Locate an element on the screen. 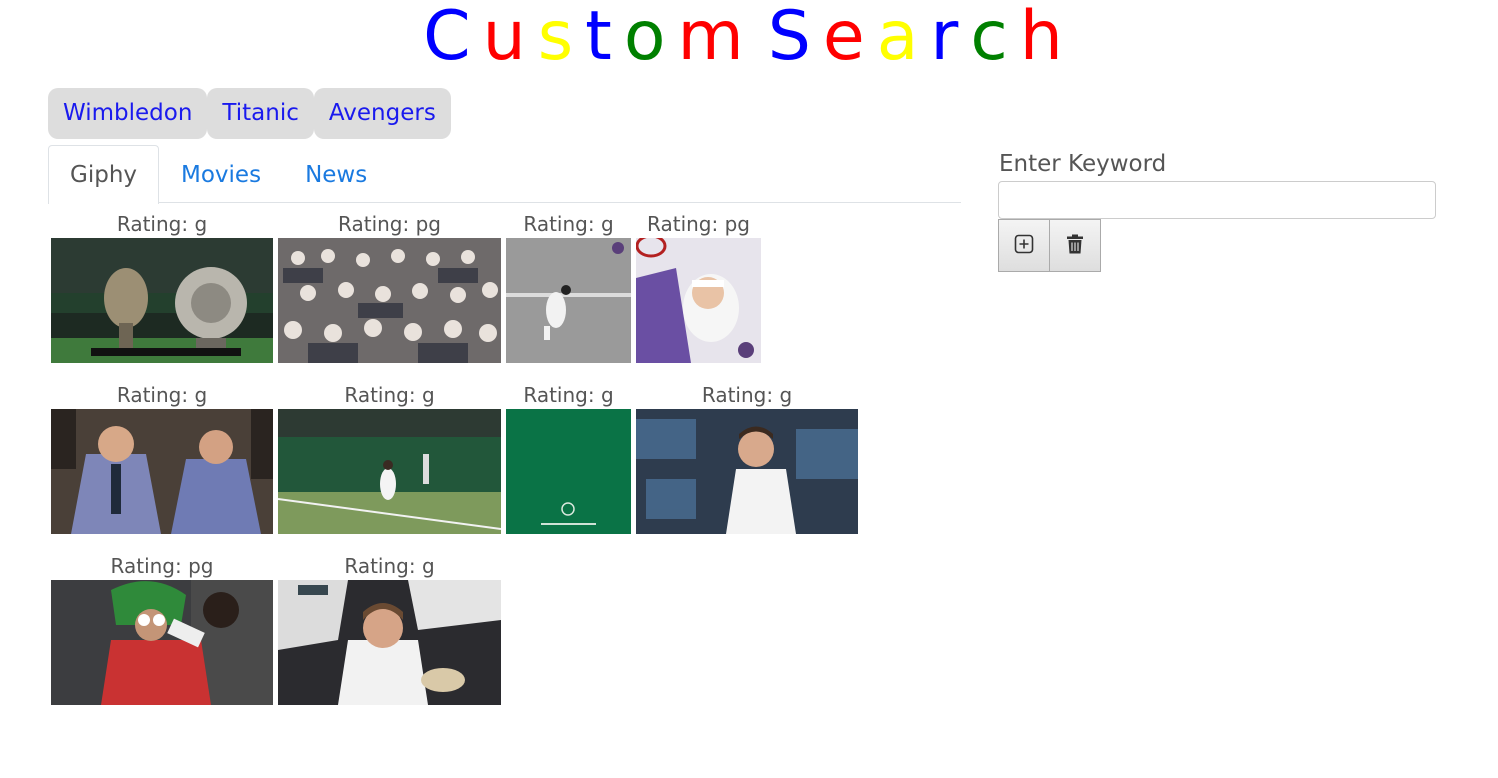  topic-button-avengers: Avengers is located at coordinates (382, 113).